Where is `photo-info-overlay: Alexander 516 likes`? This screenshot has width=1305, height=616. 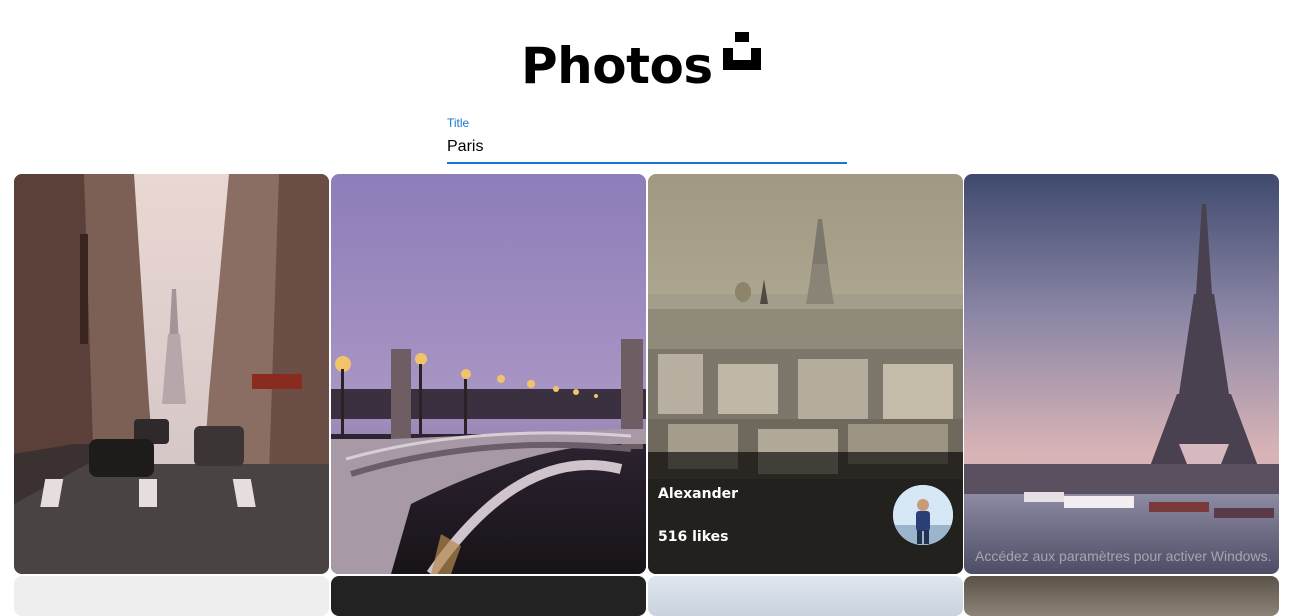
photo-info-overlay: Alexander 516 likes is located at coordinates (805, 513).